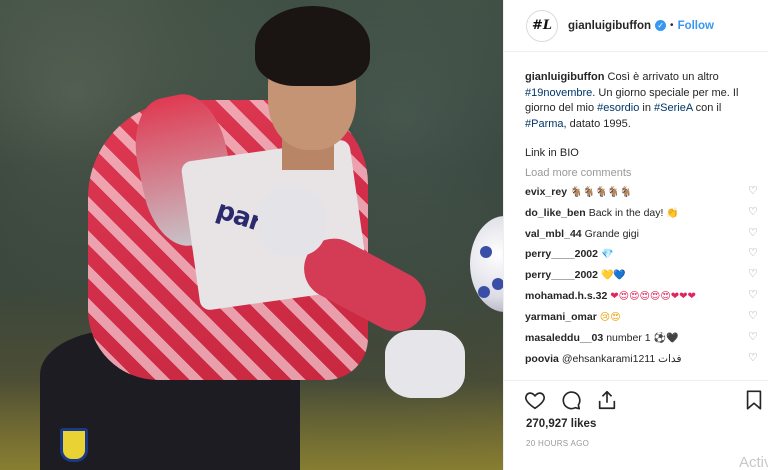  What do you see at coordinates (673, 108) in the screenshot?
I see `hashtag-link: #SerieA` at bounding box center [673, 108].